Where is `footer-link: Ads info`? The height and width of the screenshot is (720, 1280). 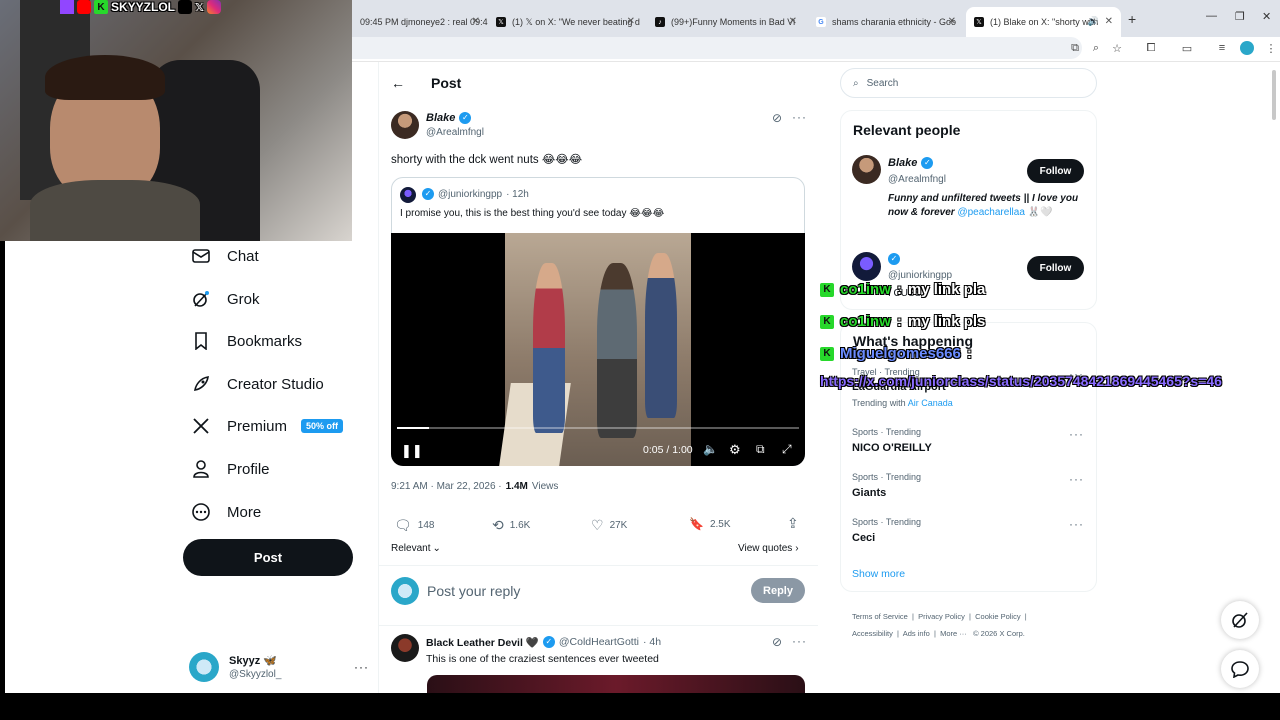
footer-link: Ads info is located at coordinates (916, 633).